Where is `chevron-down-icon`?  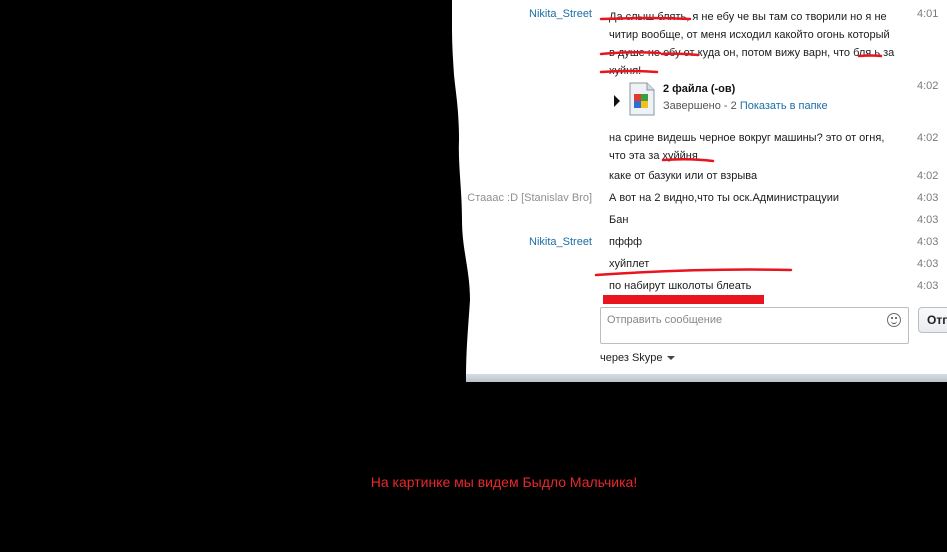
chevron-down-icon is located at coordinates (671, 358).